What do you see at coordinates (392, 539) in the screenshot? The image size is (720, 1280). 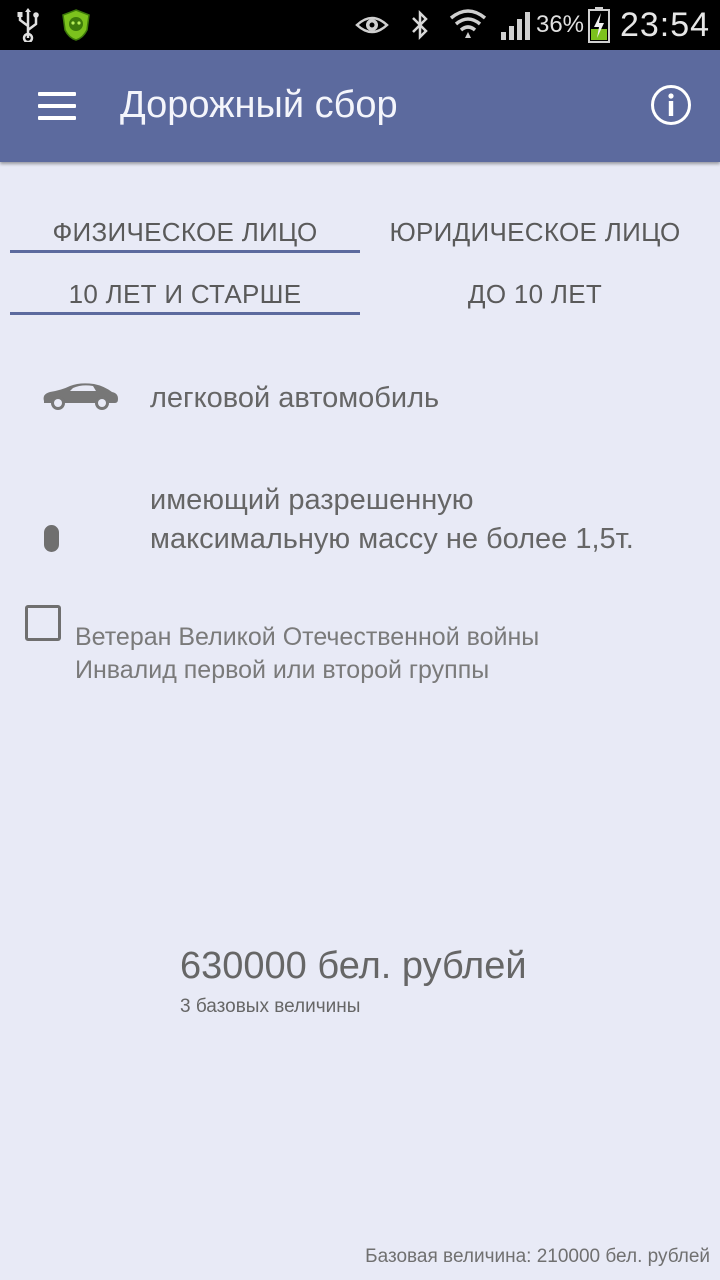 I see `mass-category-line2: максимальную массу не более 1,5т.` at bounding box center [392, 539].